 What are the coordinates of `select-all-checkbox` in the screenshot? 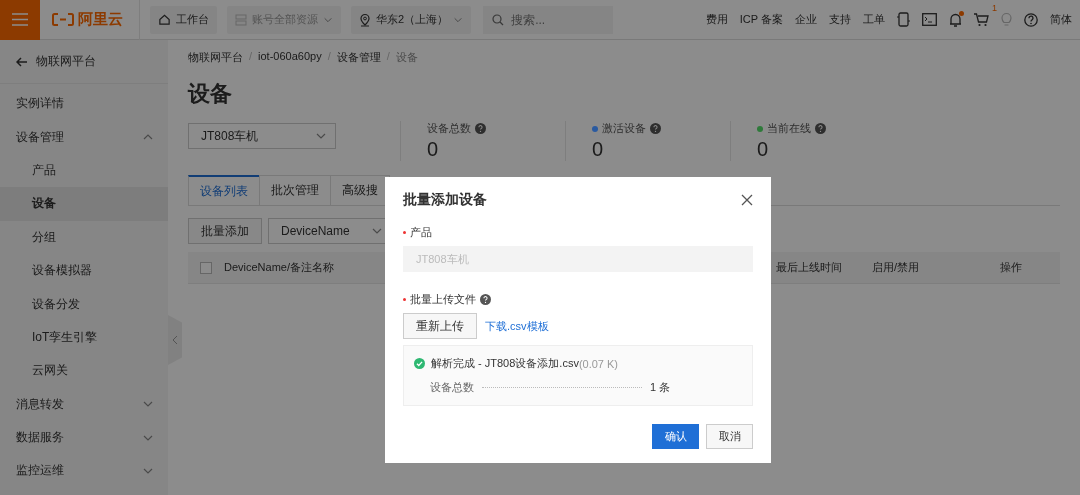 It's located at (206, 267).